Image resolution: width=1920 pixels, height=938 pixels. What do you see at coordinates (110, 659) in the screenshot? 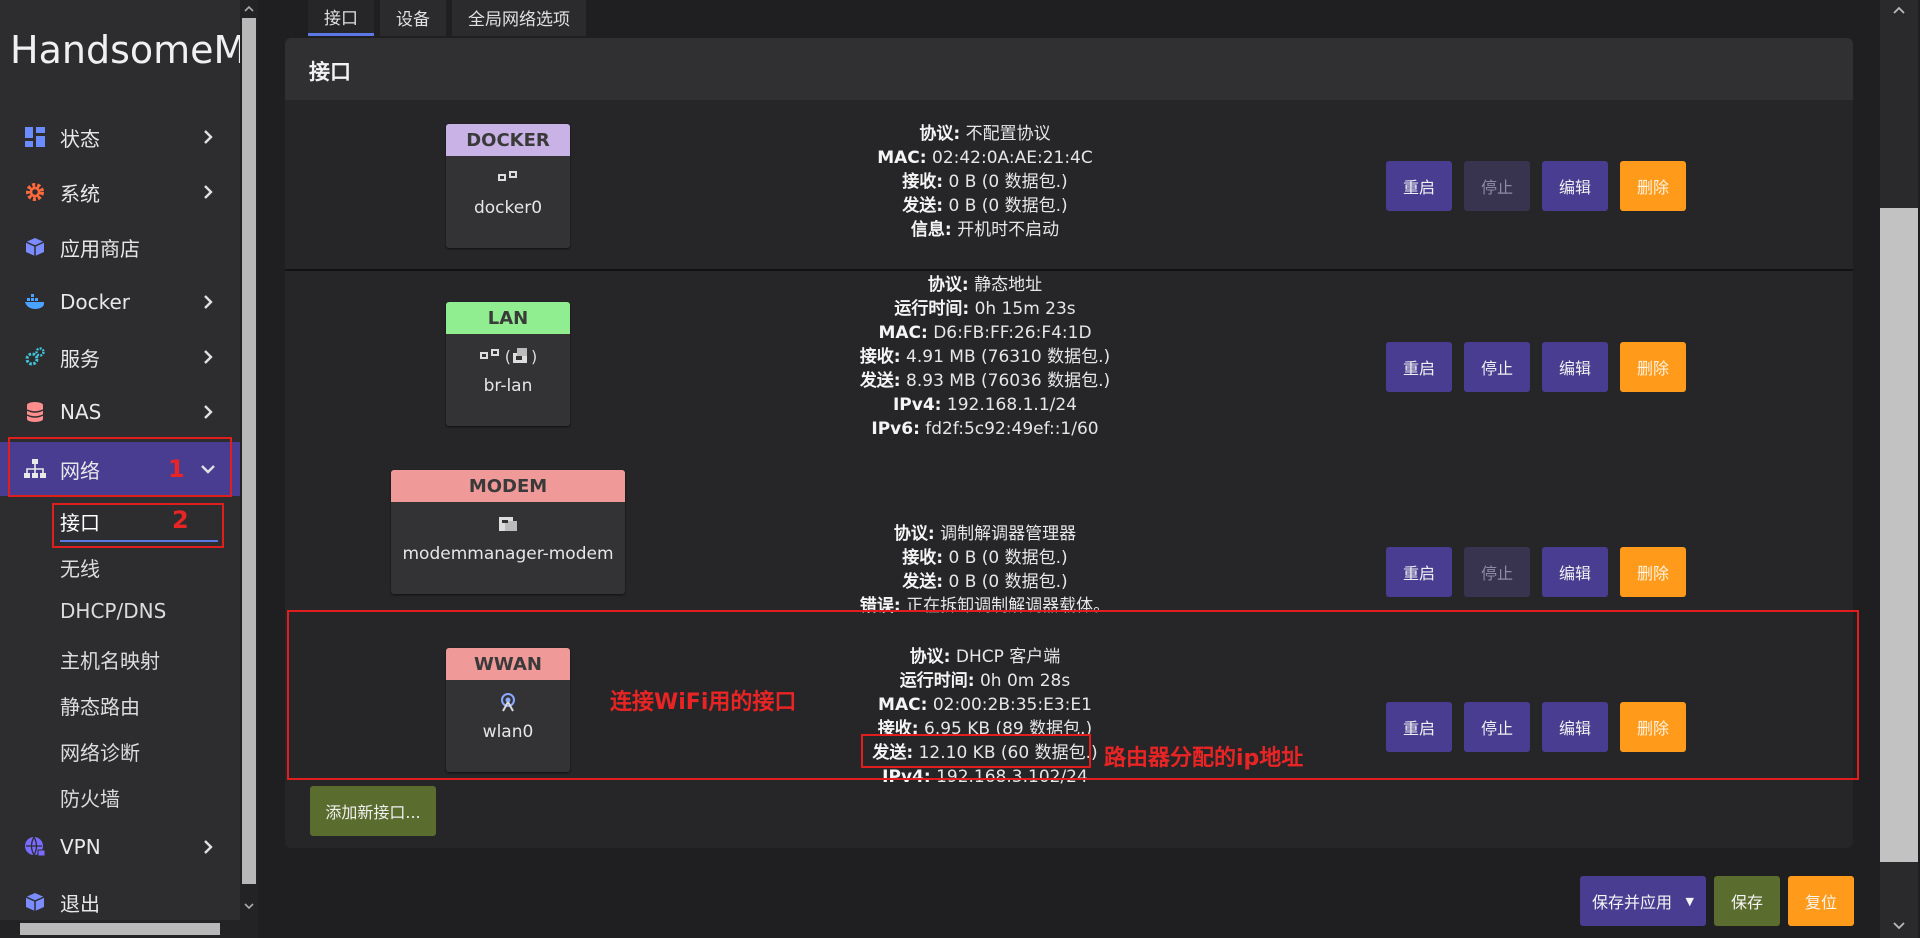
I see `sidebar-sub-hostnames: 主机名映射` at bounding box center [110, 659].